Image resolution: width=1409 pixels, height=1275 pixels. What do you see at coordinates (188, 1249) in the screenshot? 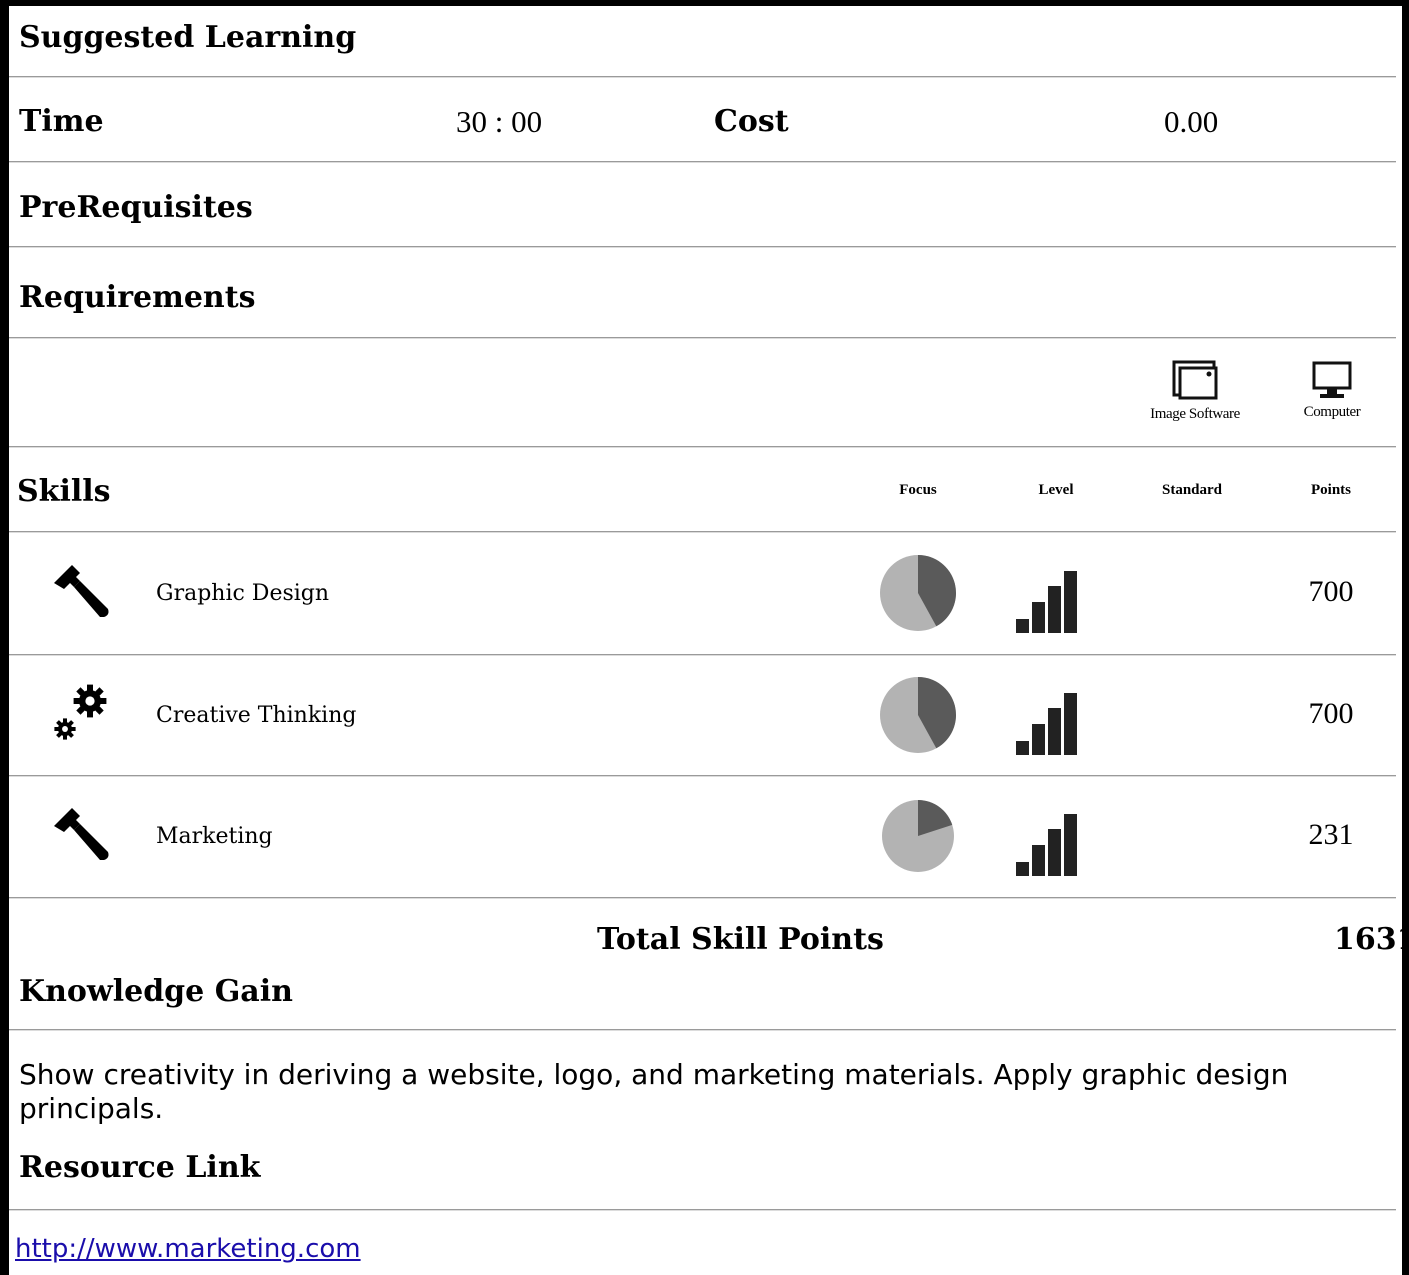
I see `resource-link: http://www.marketing.com` at bounding box center [188, 1249].